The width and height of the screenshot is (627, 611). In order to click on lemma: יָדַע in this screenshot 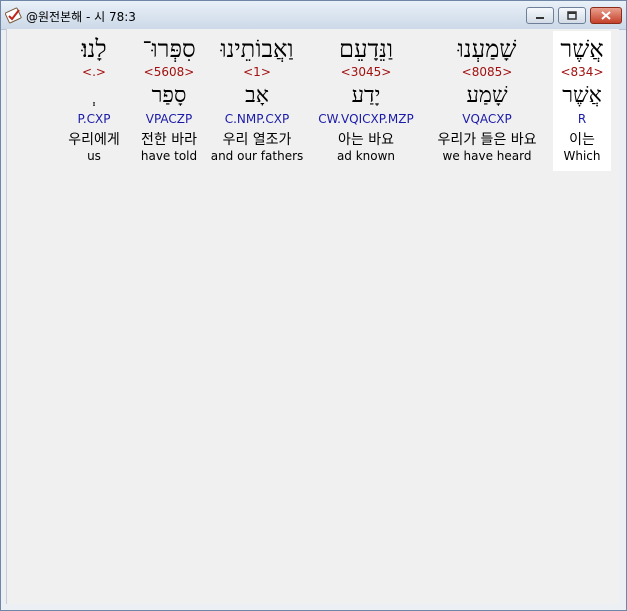, I will do `click(366, 95)`.